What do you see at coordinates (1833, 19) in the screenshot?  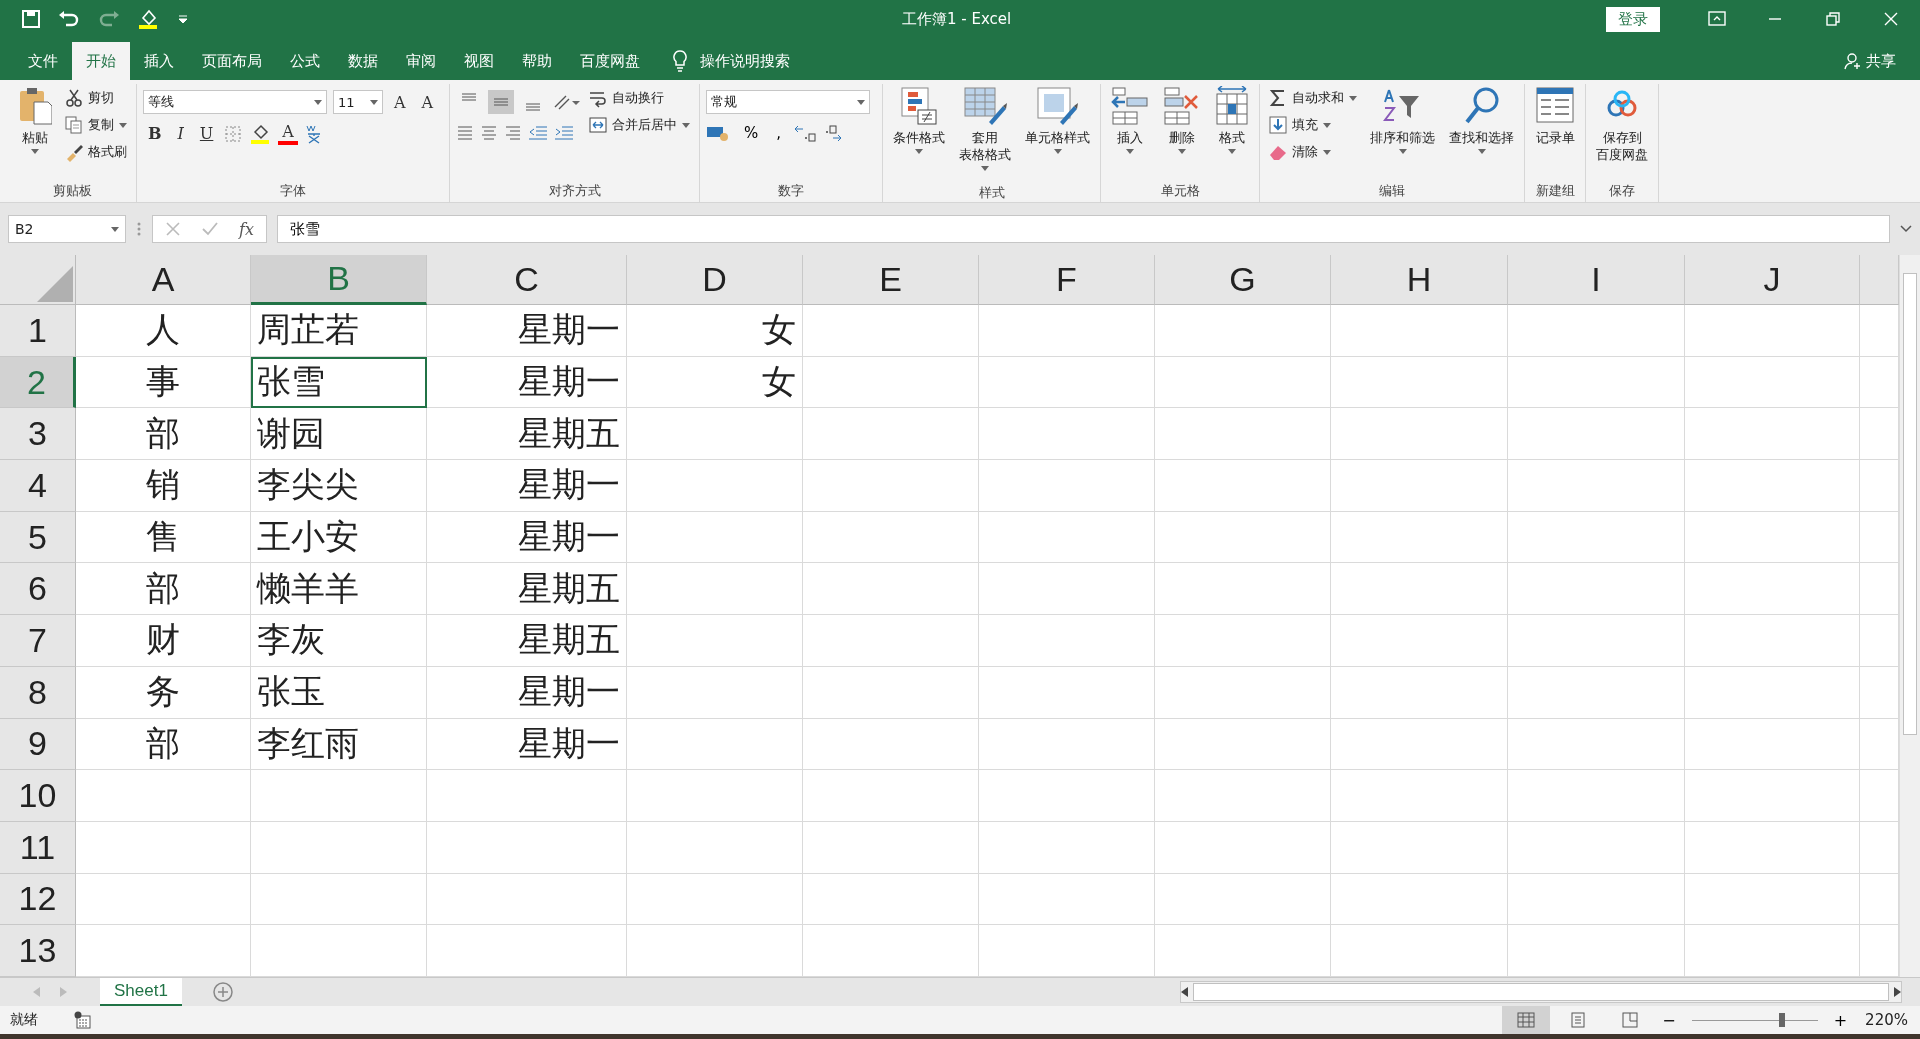 I see `restore-icon` at bounding box center [1833, 19].